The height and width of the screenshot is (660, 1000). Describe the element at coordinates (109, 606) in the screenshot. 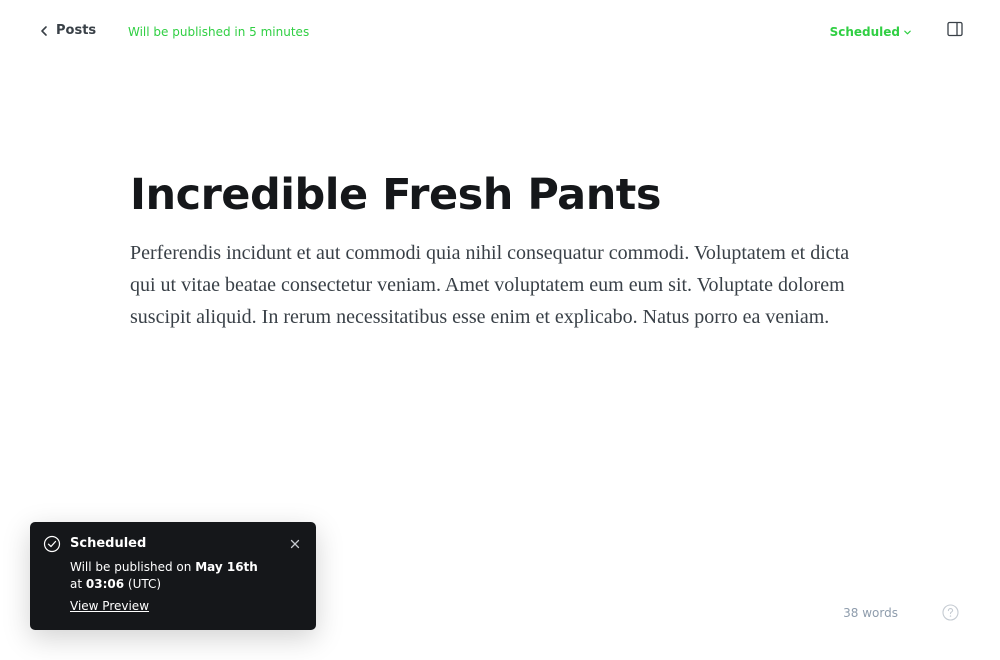

I see `view-preview-link: View Preview` at that location.